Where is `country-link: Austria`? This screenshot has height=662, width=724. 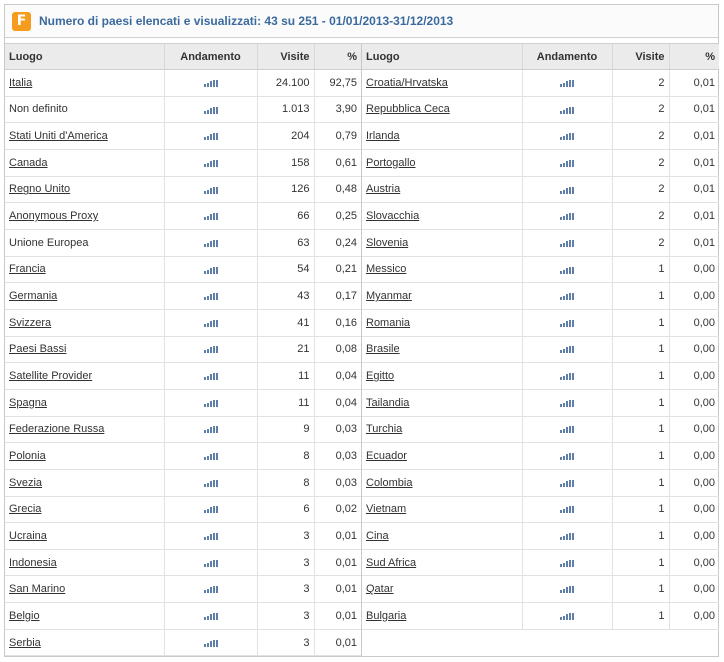 country-link: Austria is located at coordinates (383, 189).